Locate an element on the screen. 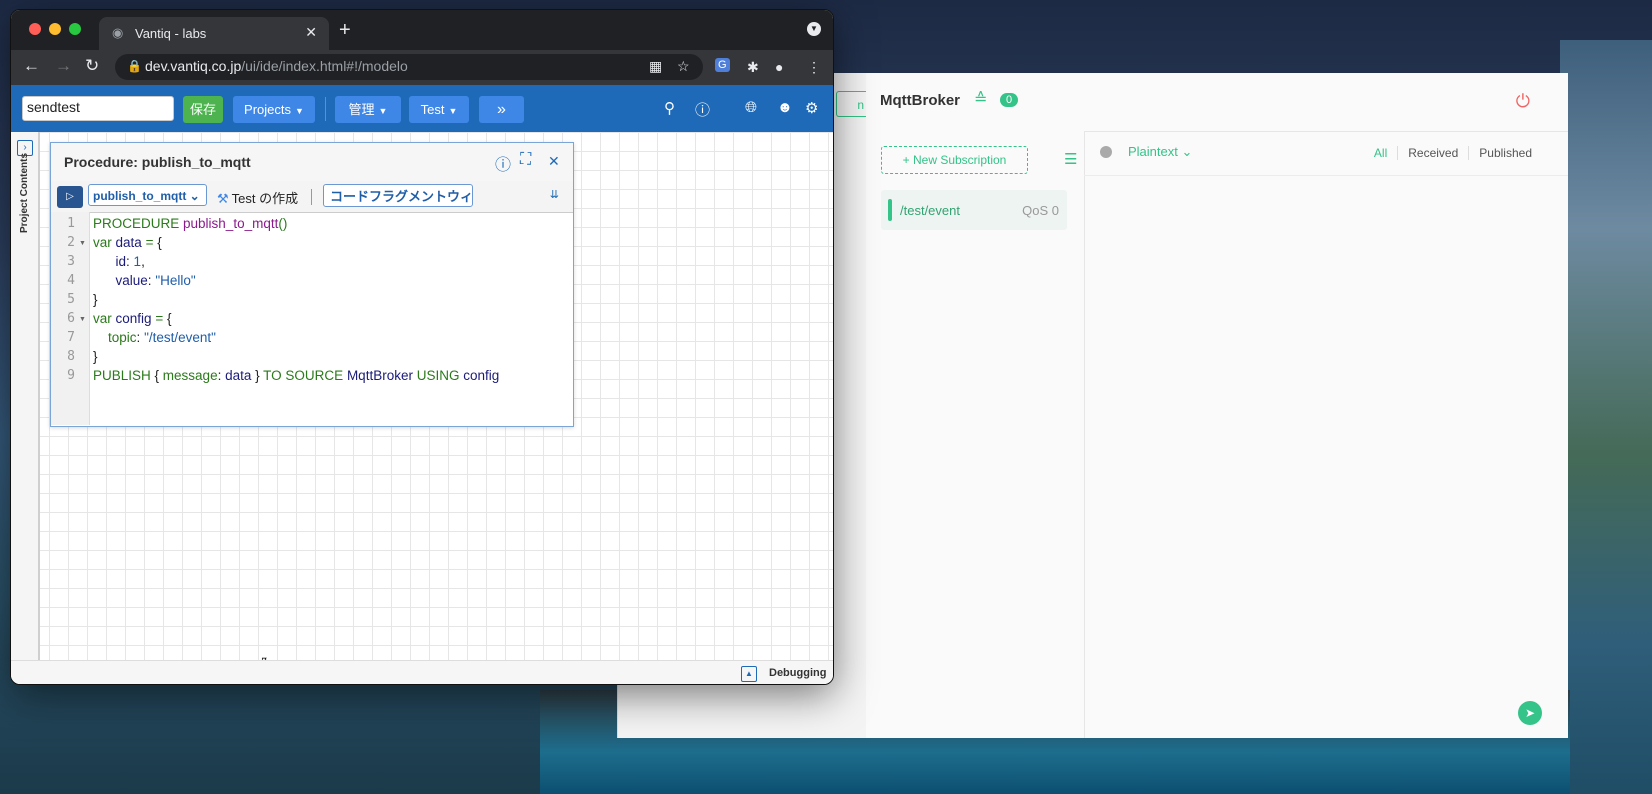 Image resolution: width=1652 pixels, height=794 pixels. procedure-title: Procedure: publish_to_mqtt is located at coordinates (157, 162).